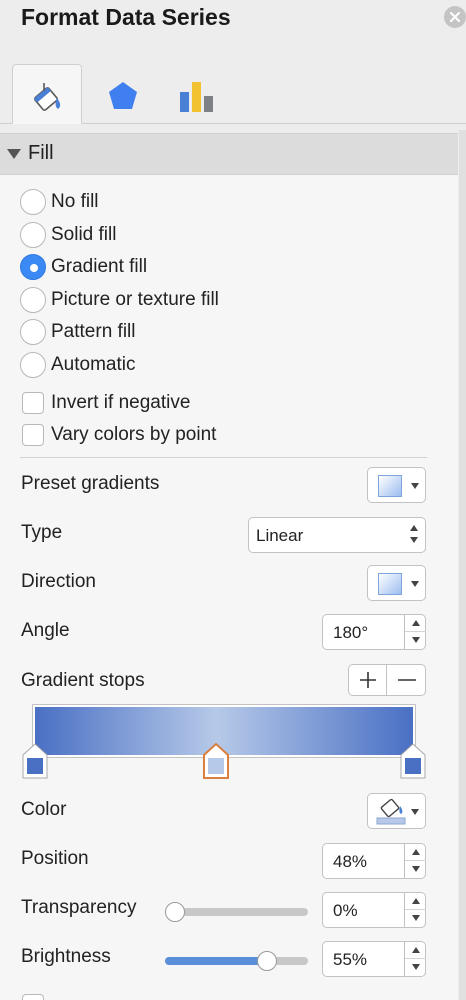  What do you see at coordinates (99, 266) in the screenshot?
I see `option-label: Gradient fill` at bounding box center [99, 266].